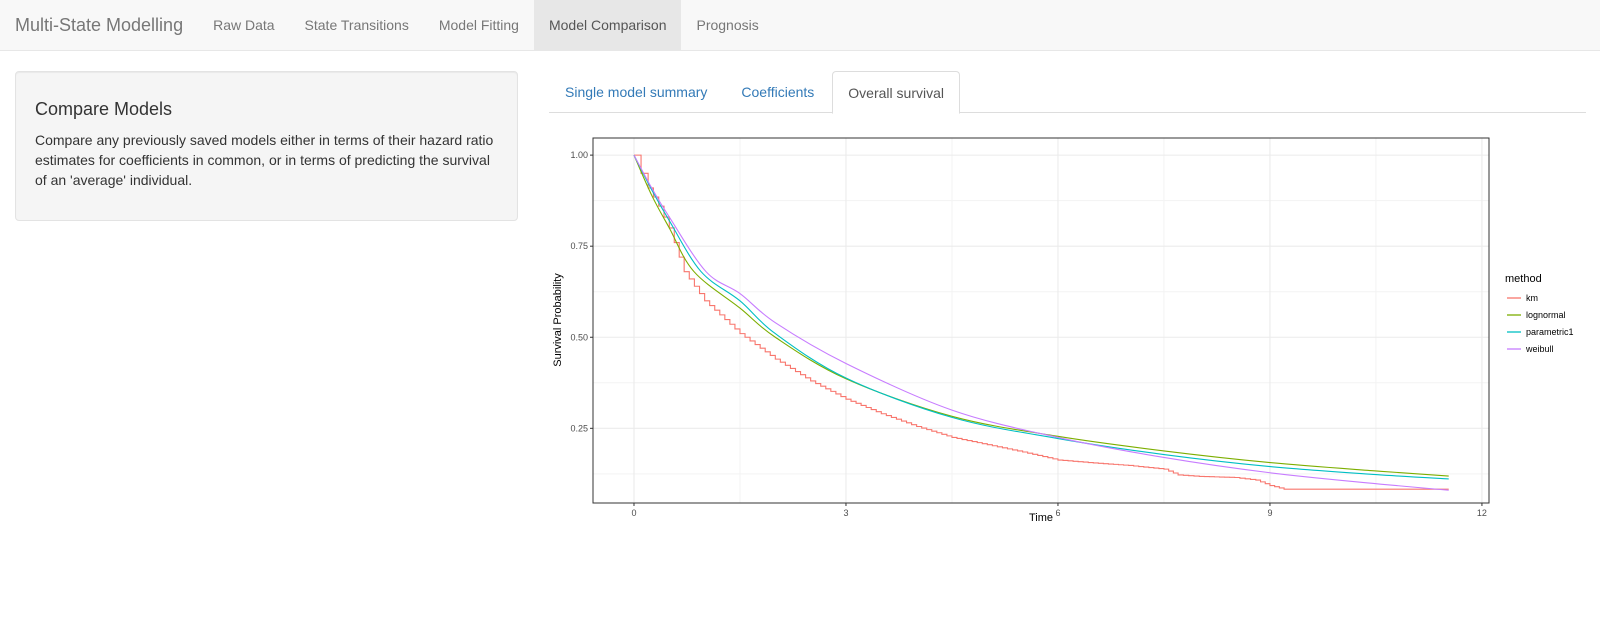 The image size is (1600, 641). I want to click on legend-label-km: km, so click(1532, 298).